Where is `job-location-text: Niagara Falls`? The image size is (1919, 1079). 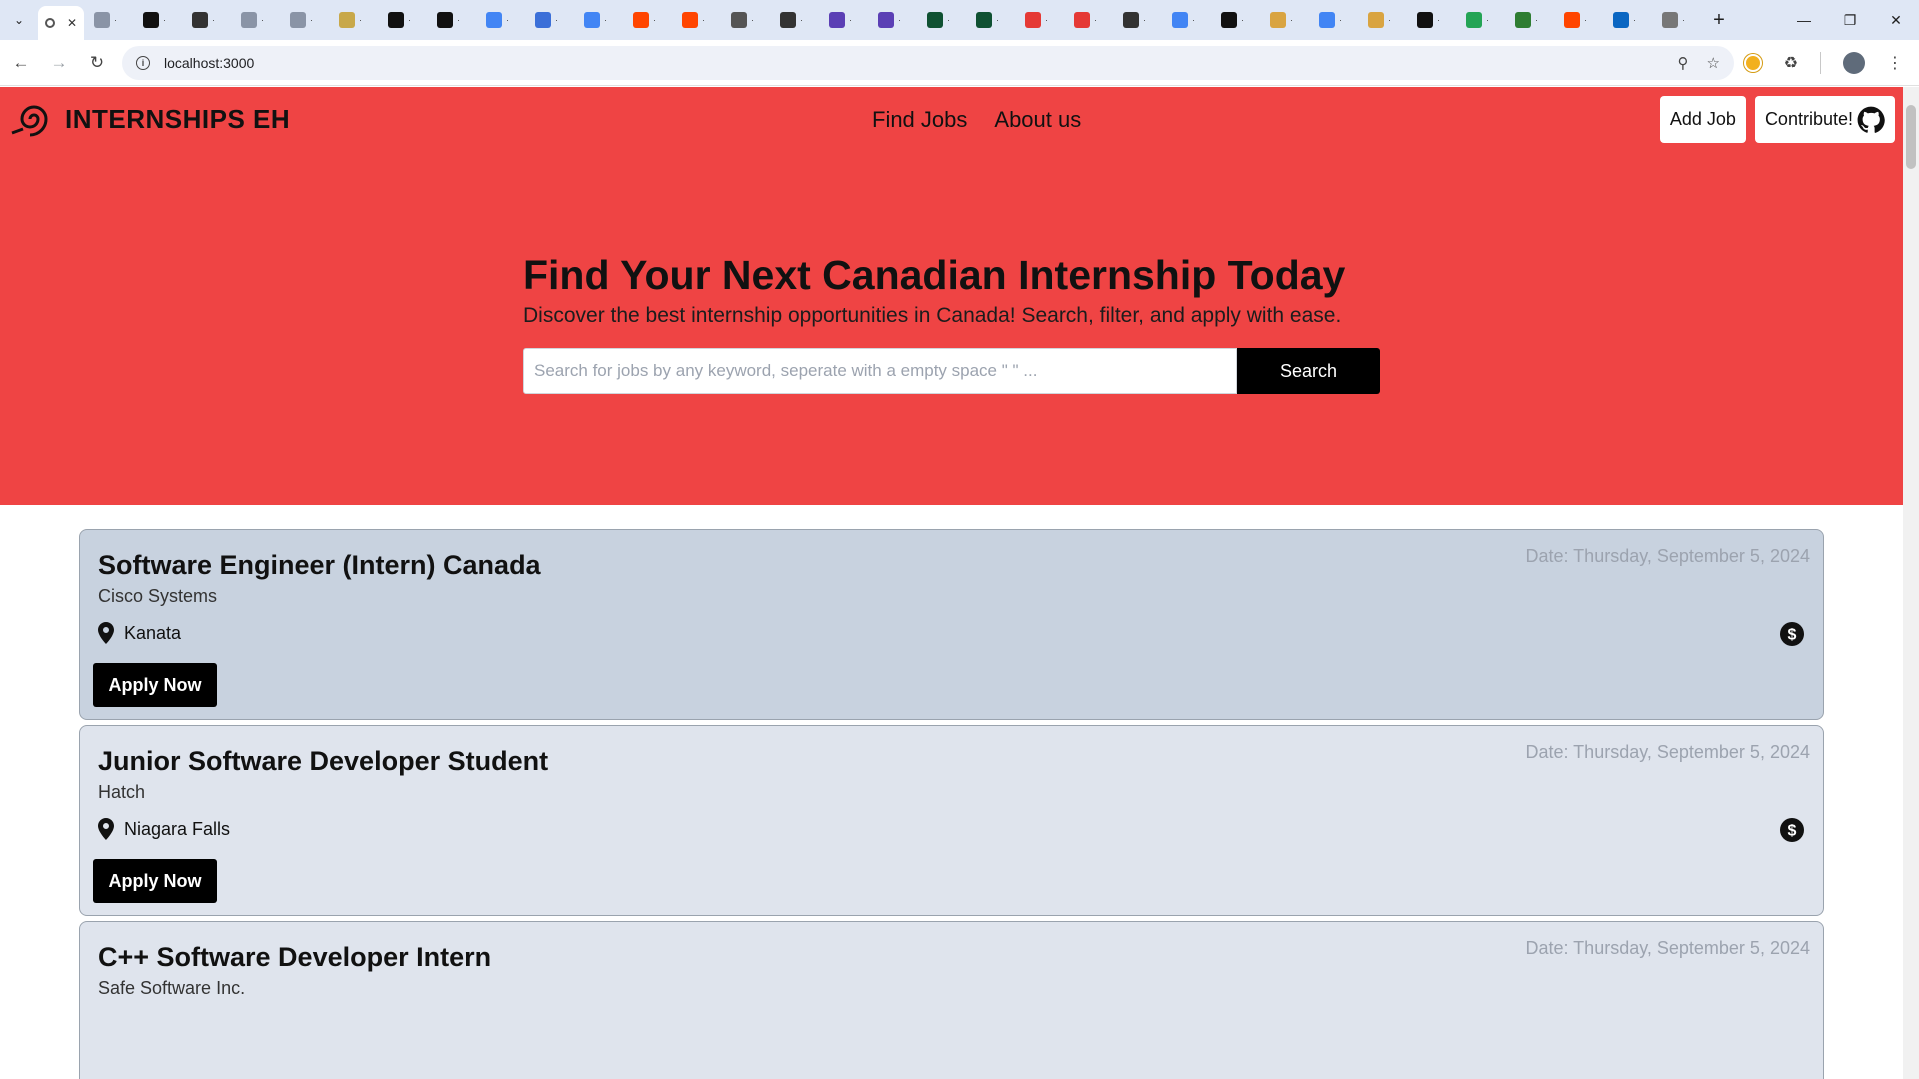
job-location-text: Niagara Falls is located at coordinates (177, 828).